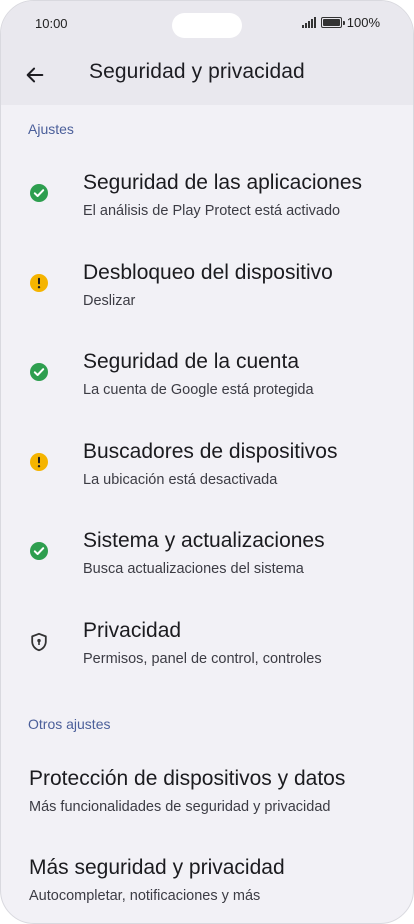 Image resolution: width=414 pixels, height=924 pixels. I want to click on list-item-subtitle: Deslizar, so click(109, 301).